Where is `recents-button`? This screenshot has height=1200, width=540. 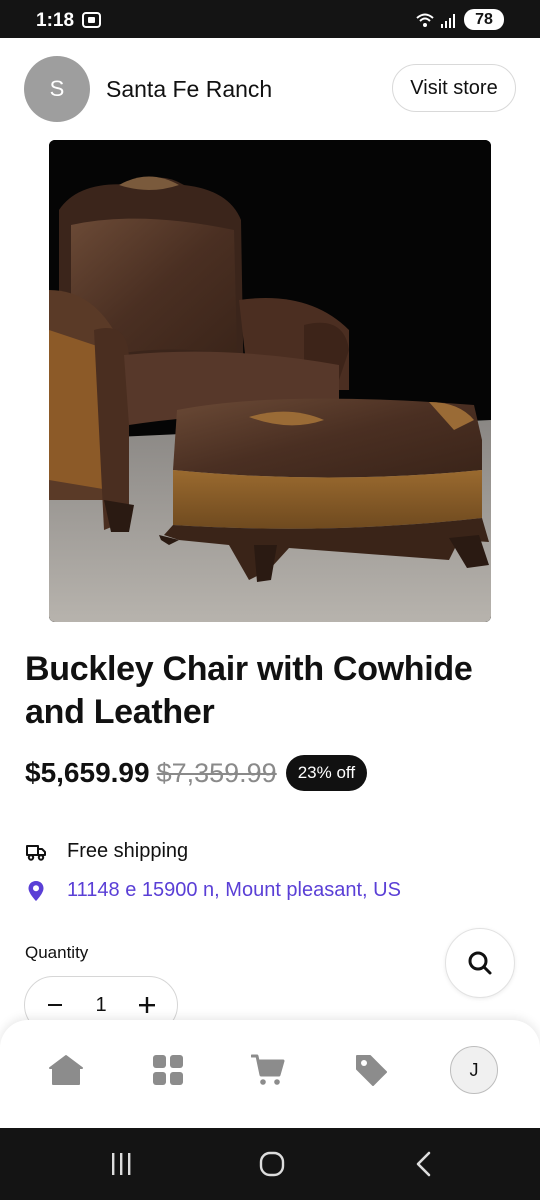 recents-button is located at coordinates (121, 1164).